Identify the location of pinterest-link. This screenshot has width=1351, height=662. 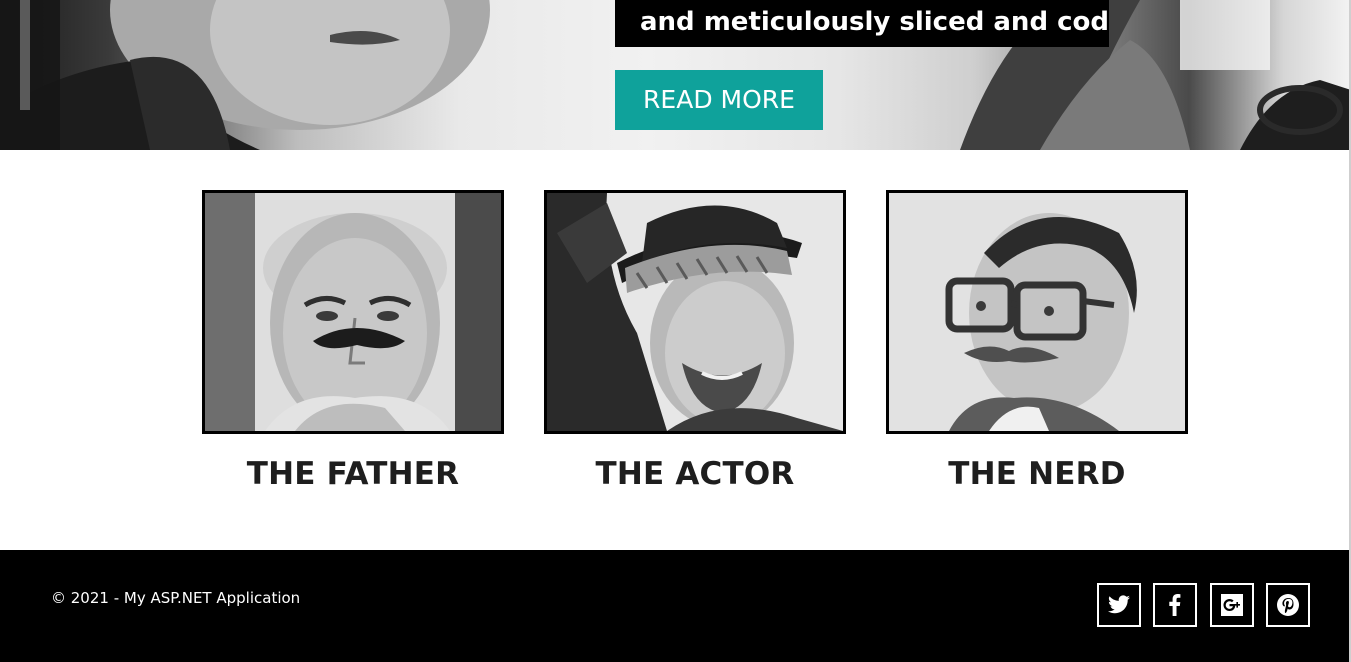
(1288, 605).